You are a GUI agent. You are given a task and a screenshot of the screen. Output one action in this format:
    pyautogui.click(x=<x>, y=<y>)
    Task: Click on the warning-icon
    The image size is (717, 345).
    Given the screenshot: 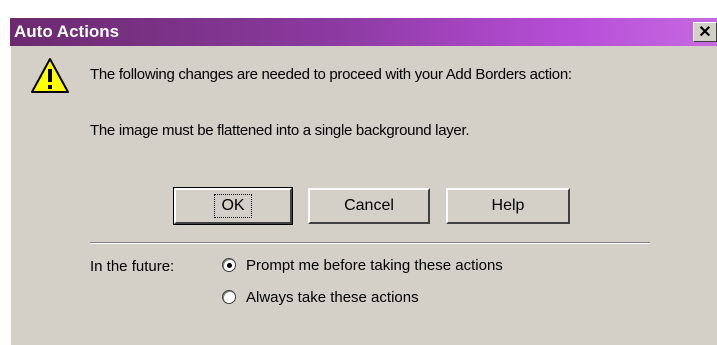 What is the action you would take?
    pyautogui.click(x=50, y=75)
    